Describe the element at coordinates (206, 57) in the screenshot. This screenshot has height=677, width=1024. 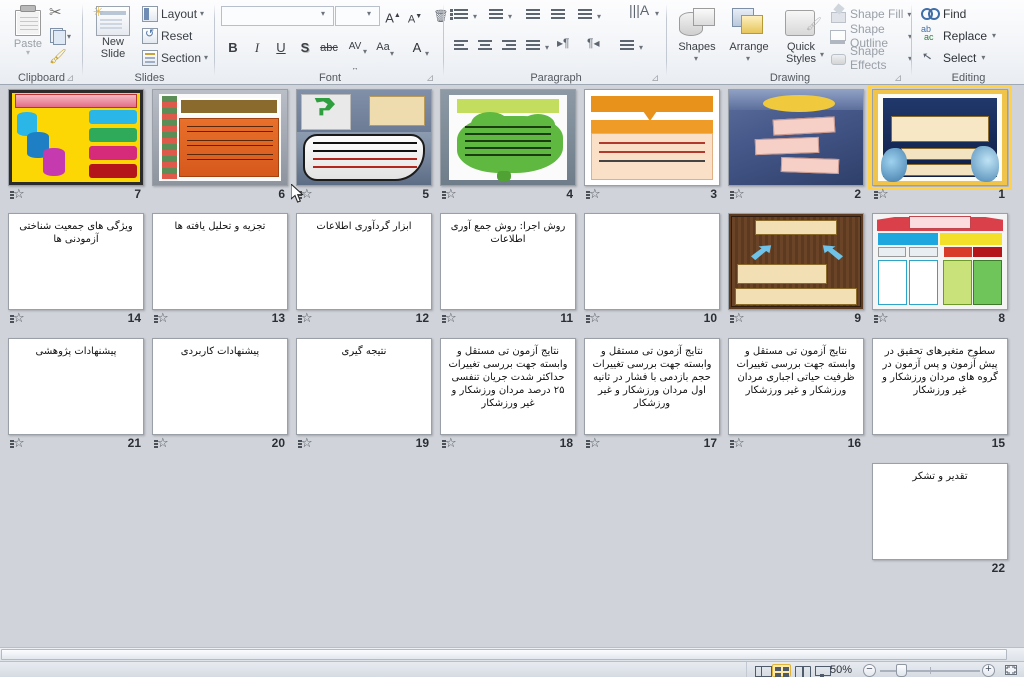
I see `section-caret: ▾` at that location.